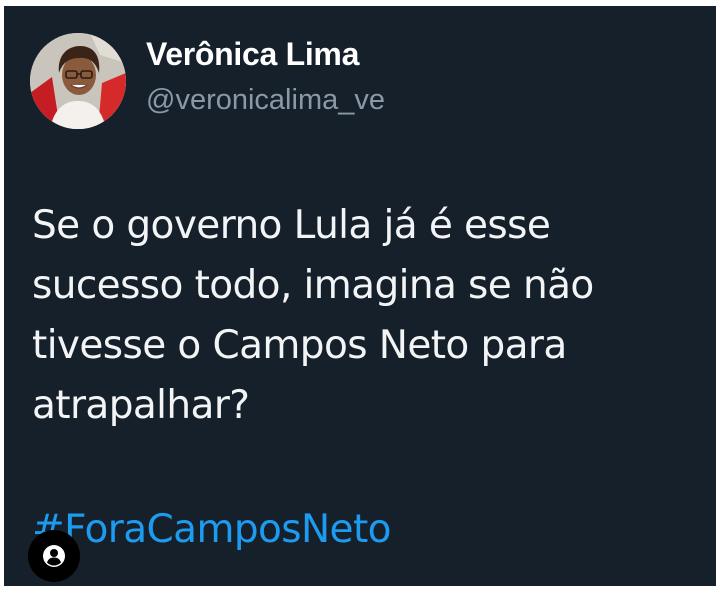 Image resolution: width=720 pixels, height=592 pixels. What do you see at coordinates (299, 345) in the screenshot?
I see `tweet-text-line: tivesse o Campos Neto para` at bounding box center [299, 345].